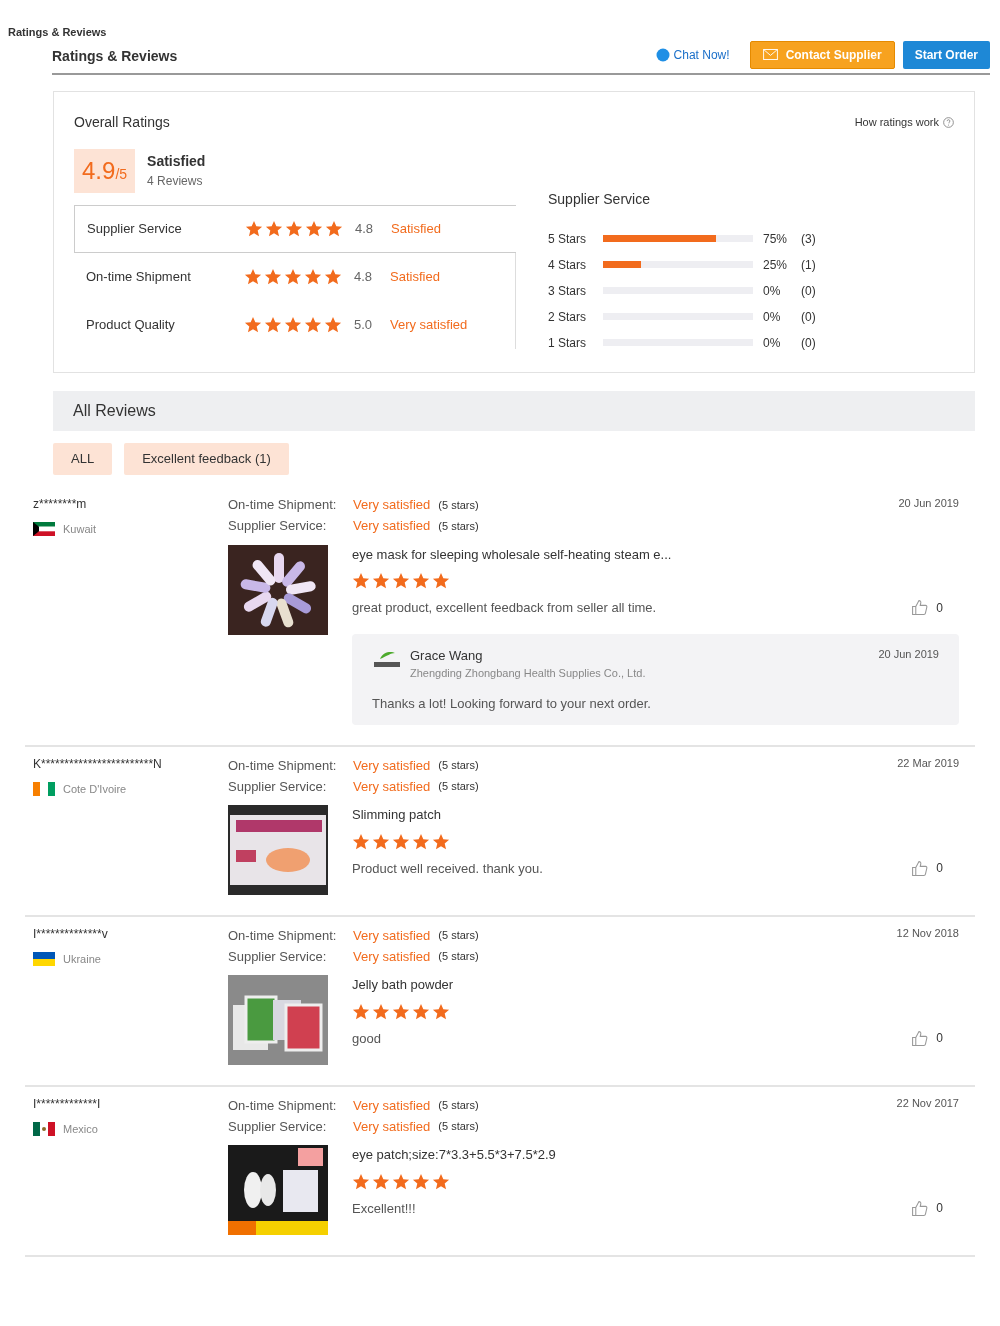 The image size is (1000, 1326). I want to click on chat-link: Chat Now!, so click(692, 54).